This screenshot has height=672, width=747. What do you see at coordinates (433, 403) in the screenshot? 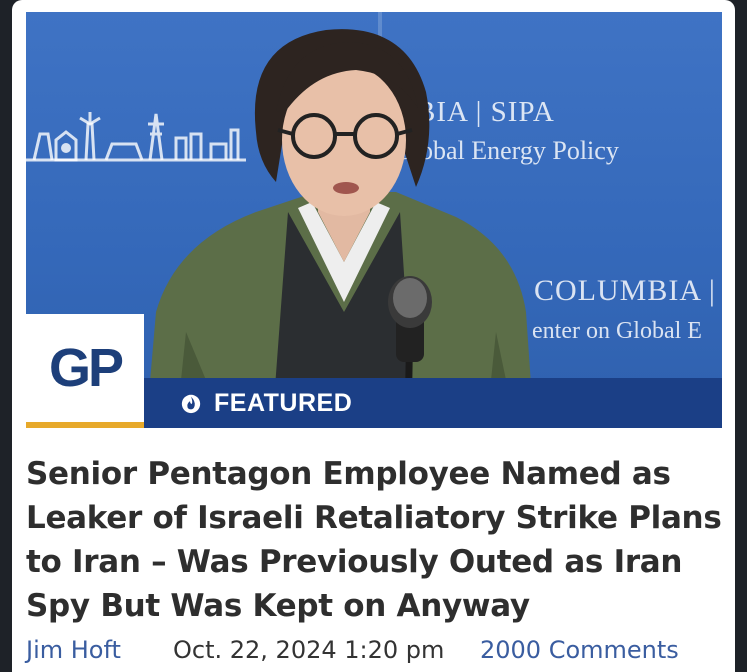
I see `featured-badge: FEATURED` at bounding box center [433, 403].